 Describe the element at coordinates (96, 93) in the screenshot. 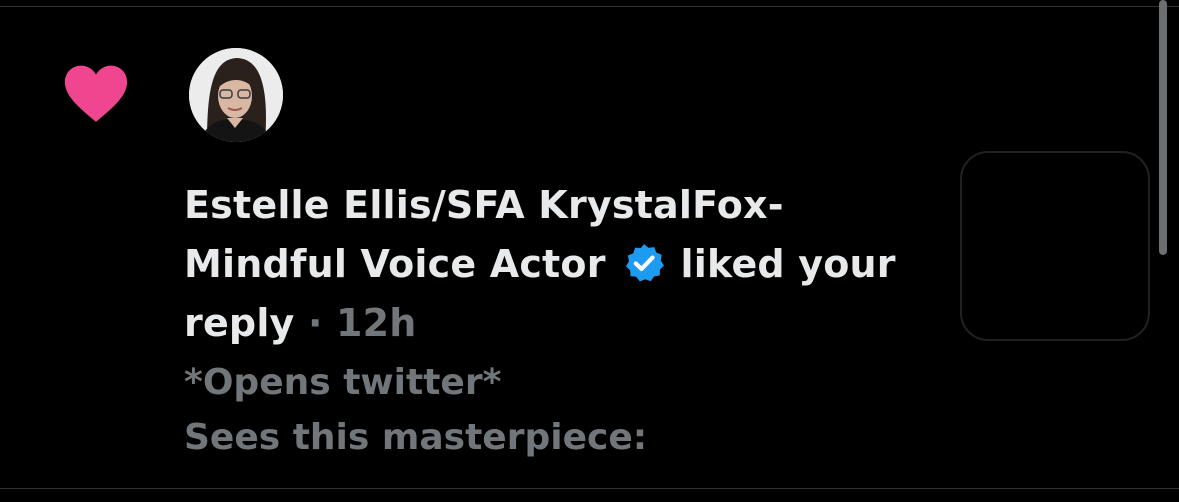

I see `heart-icon` at that location.